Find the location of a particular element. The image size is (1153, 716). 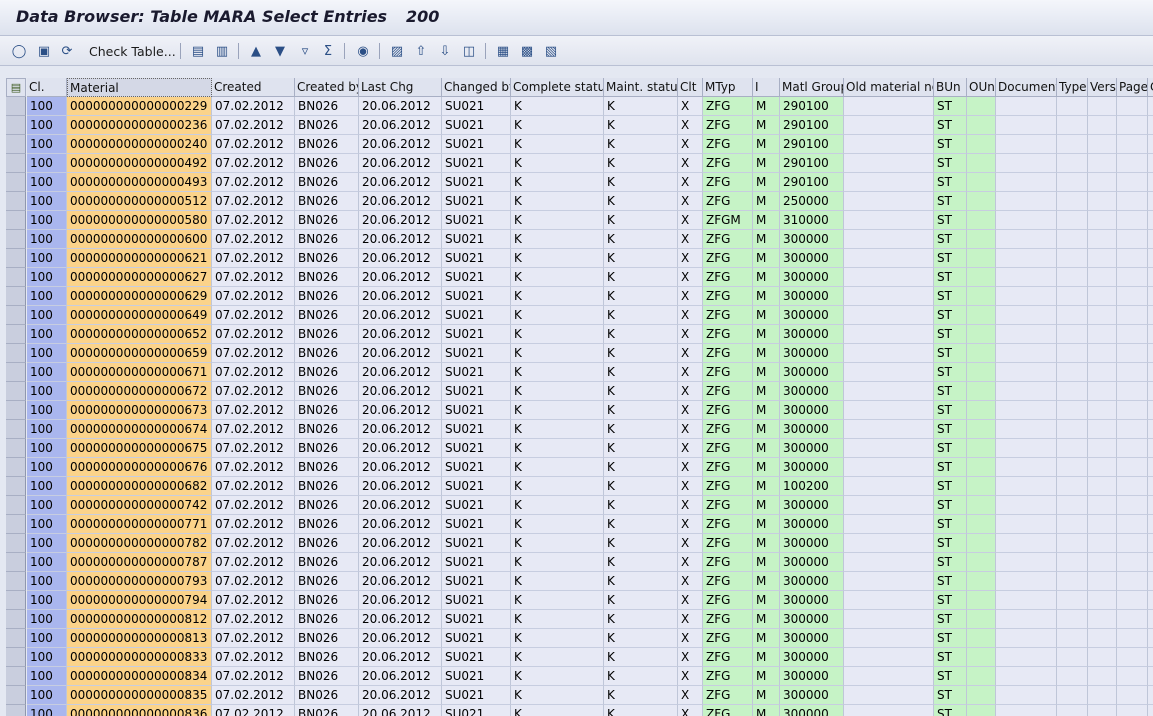

column-header-created-on: Created is located at coordinates (253, 87).